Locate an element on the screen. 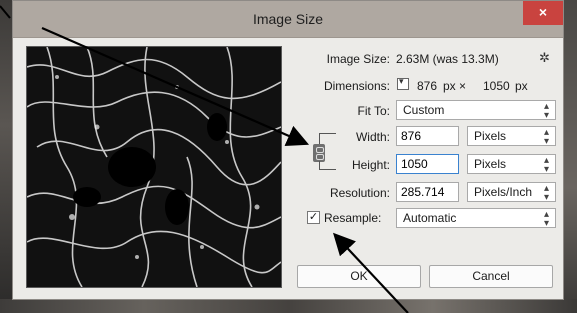 This screenshot has height=313, width=577. height-unit-select: Pixels ▴ ▾ is located at coordinates (511, 164).